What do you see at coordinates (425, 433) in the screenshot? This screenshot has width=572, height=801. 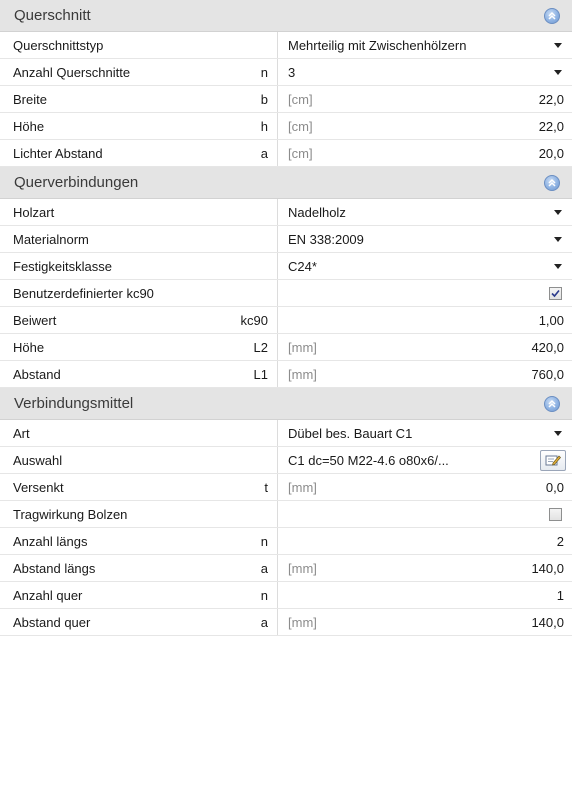 I see `property-value-cell: Dübel bes. Bauart C1` at bounding box center [425, 433].